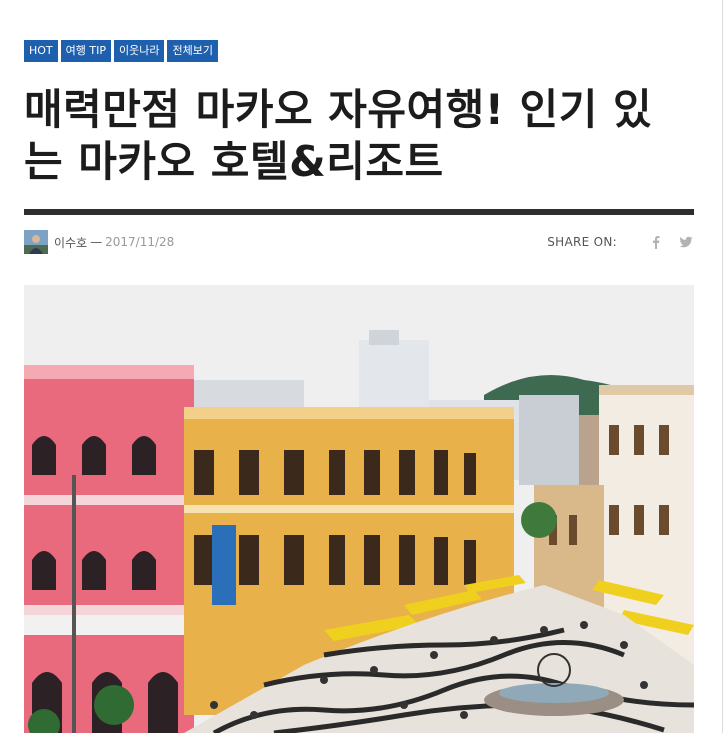 This screenshot has width=727, height=733. I want to click on category-tags: HOT 여행 TIP 이웃나라 전체보기, so click(121, 51).